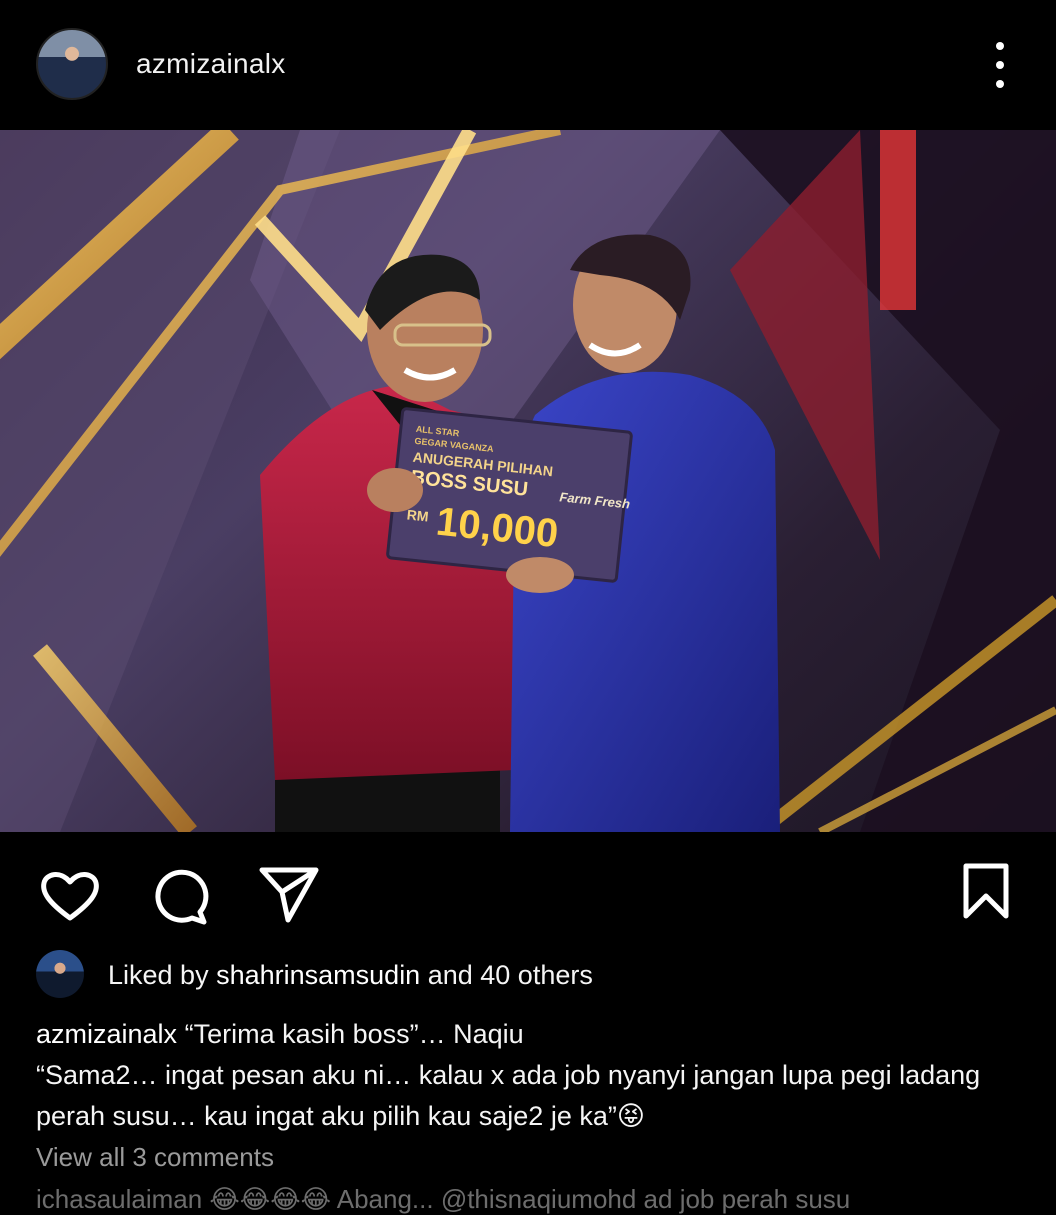  I want to click on caption-line1: “Terima kasih boss”… Naqiu, so click(354, 1034).